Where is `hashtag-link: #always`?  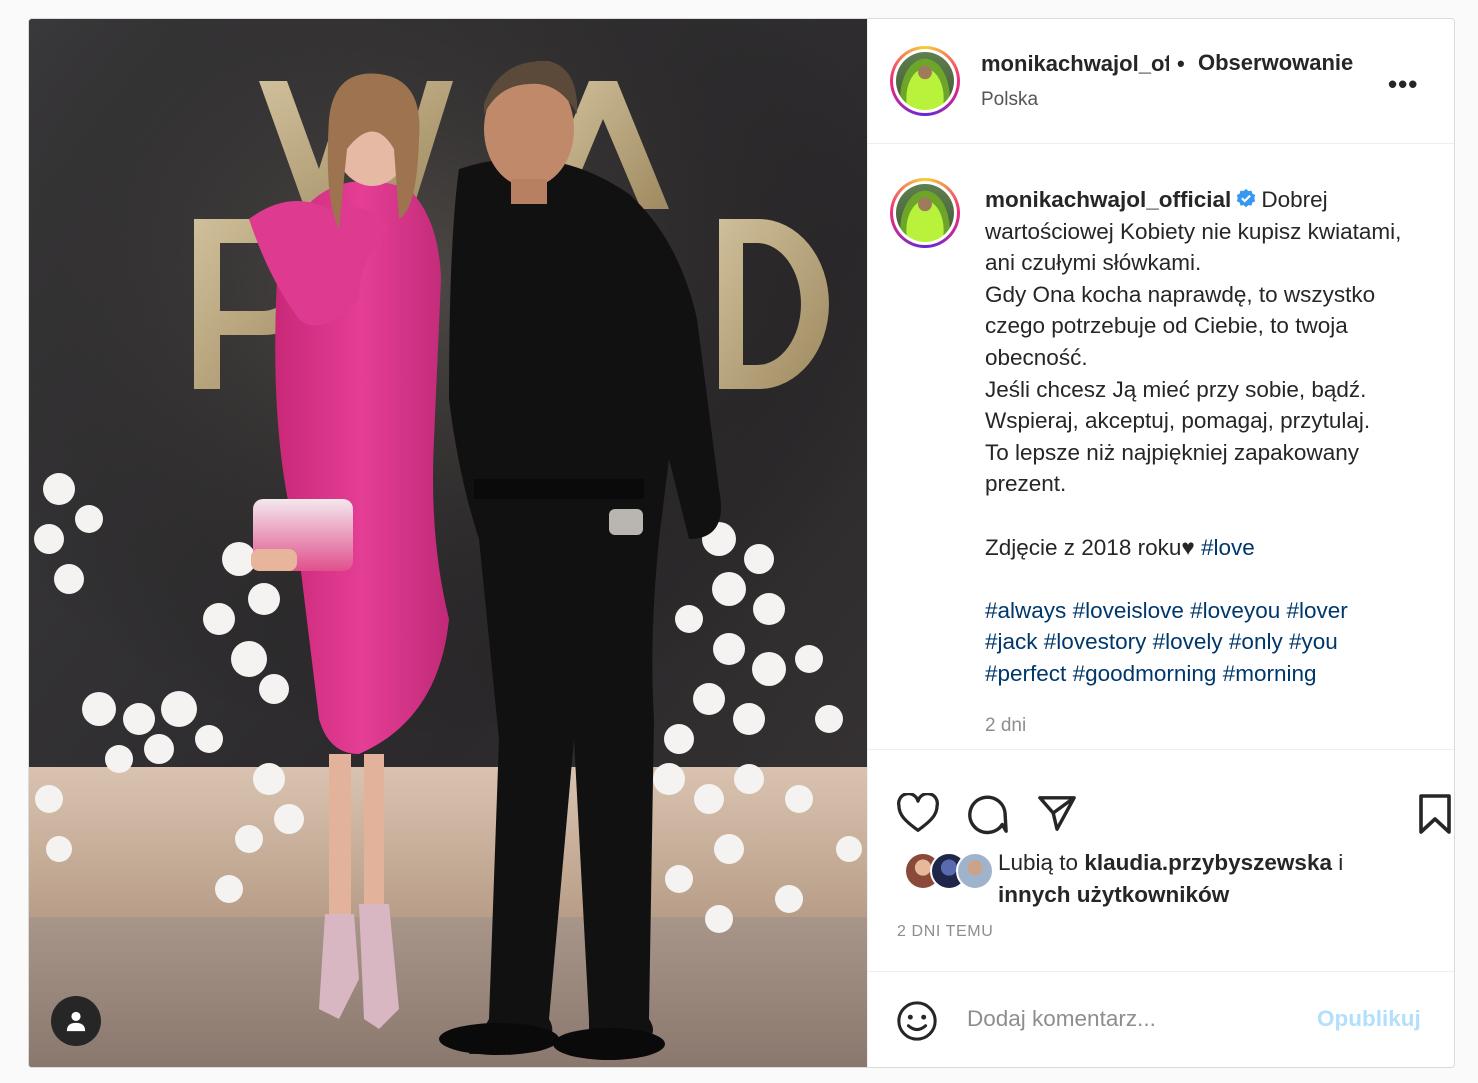 hashtag-link: #always is located at coordinates (1025, 610).